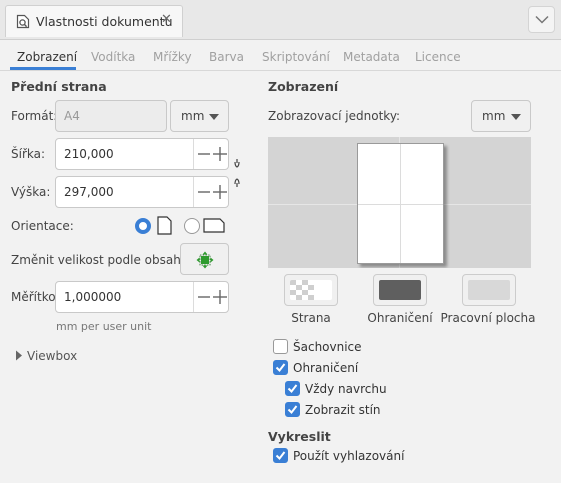 Image resolution: width=561 pixels, height=483 pixels. I want to click on page-color-caption: Strana, so click(311, 318).